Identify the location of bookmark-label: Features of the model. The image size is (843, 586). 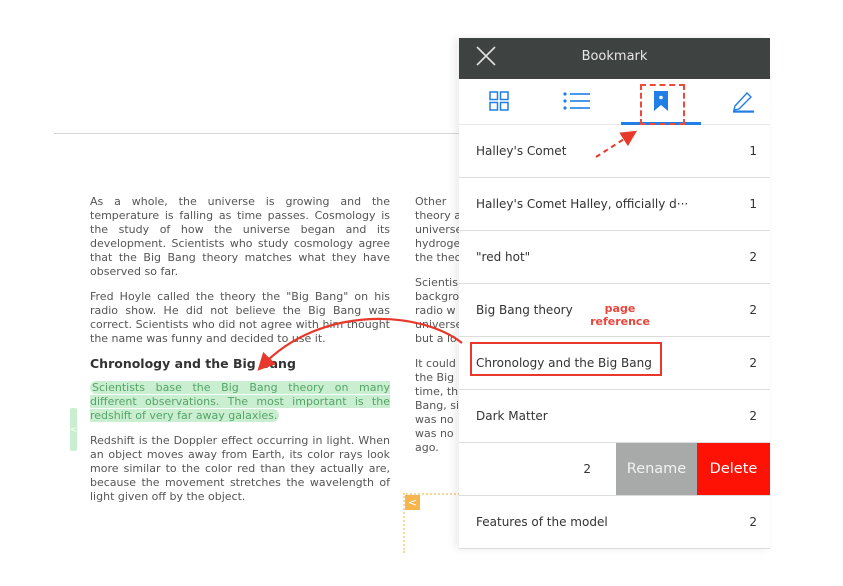
(542, 522).